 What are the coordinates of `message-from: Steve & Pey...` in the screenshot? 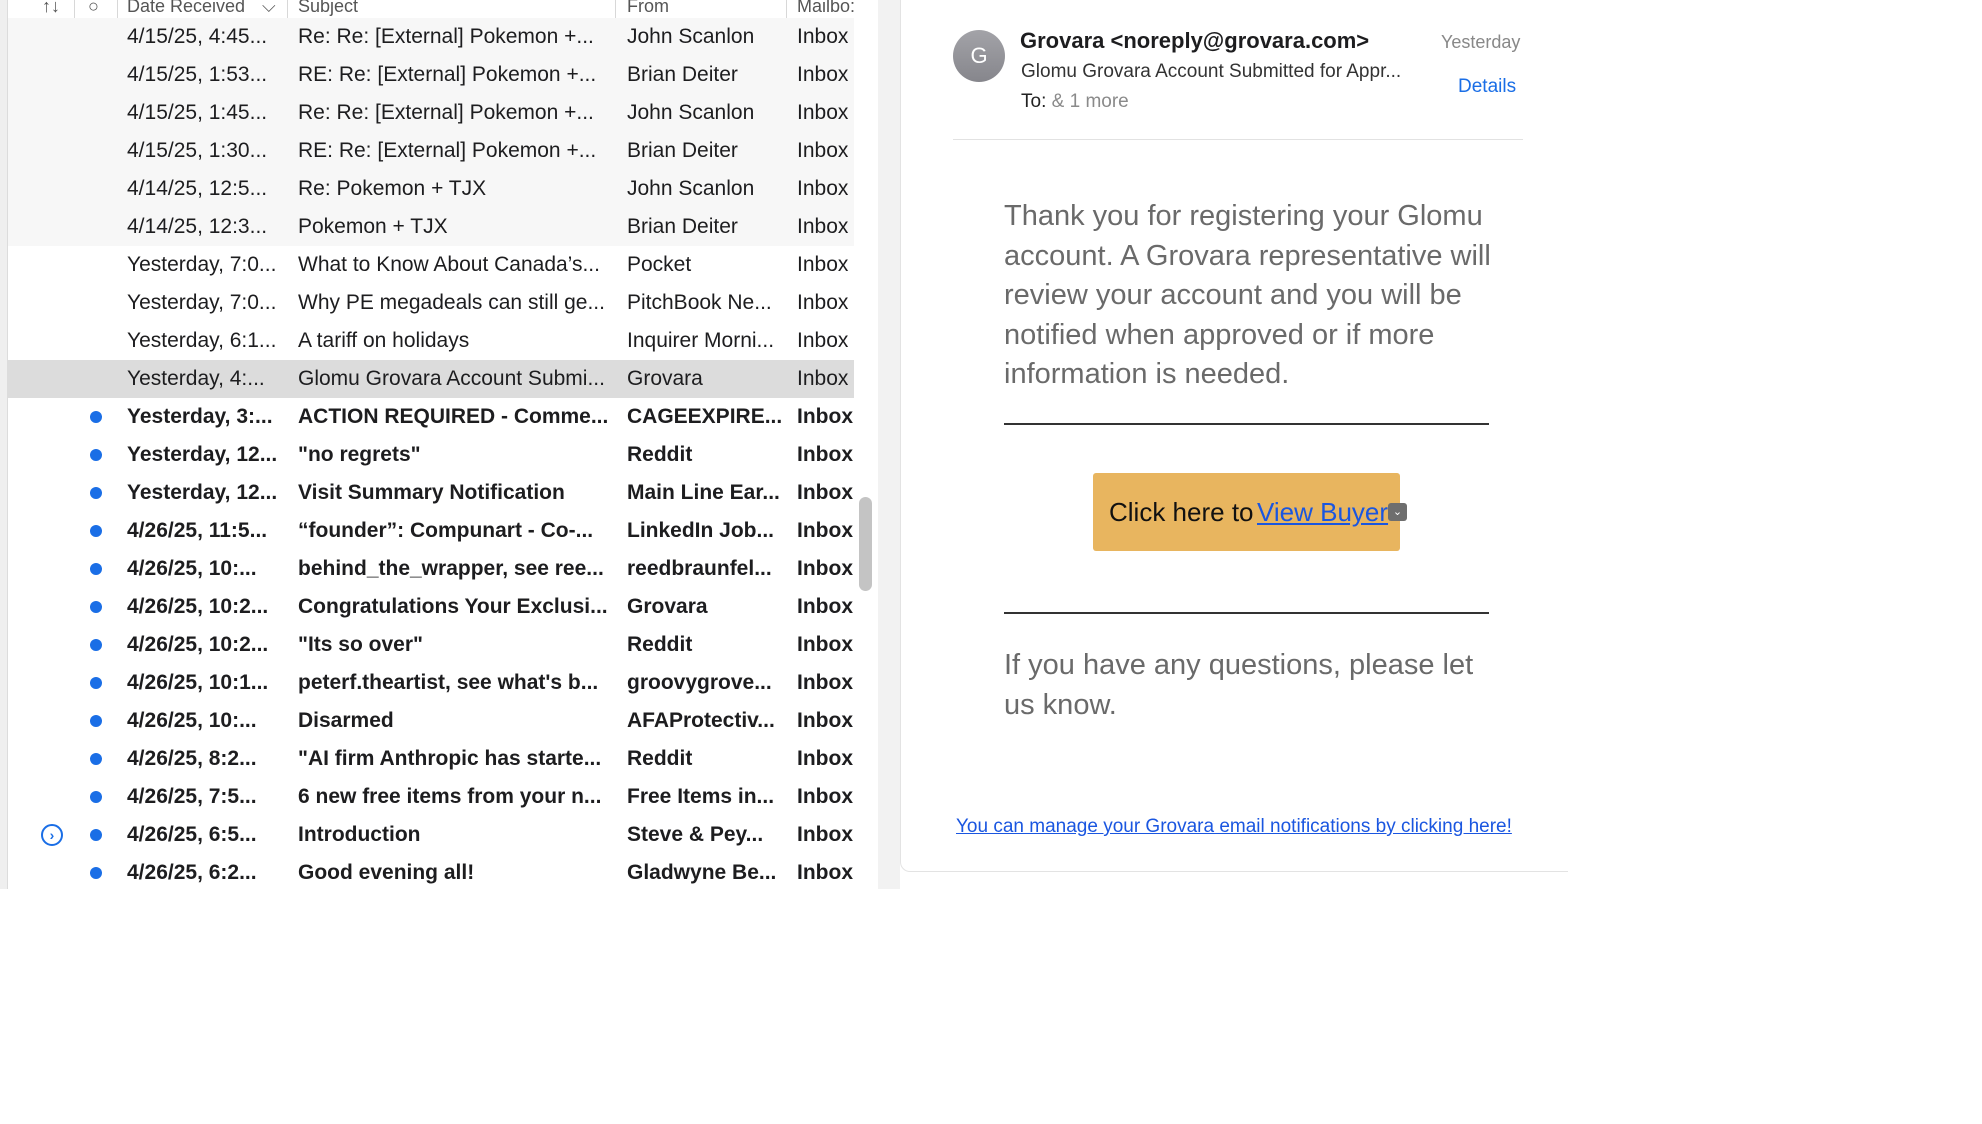 It's located at (695, 834).